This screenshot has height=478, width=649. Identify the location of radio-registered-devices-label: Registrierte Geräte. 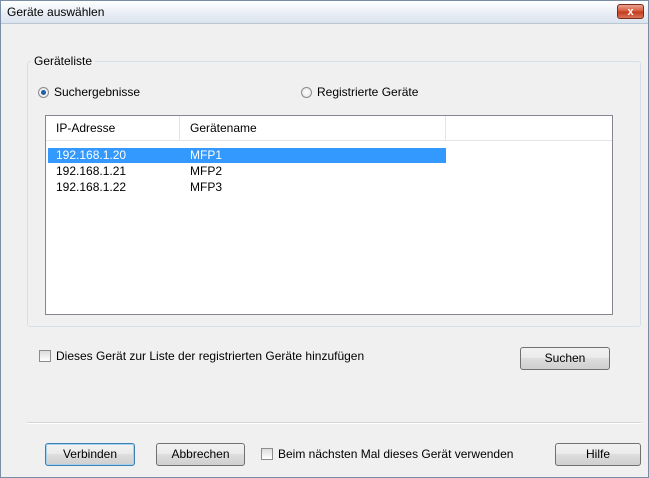
(368, 92).